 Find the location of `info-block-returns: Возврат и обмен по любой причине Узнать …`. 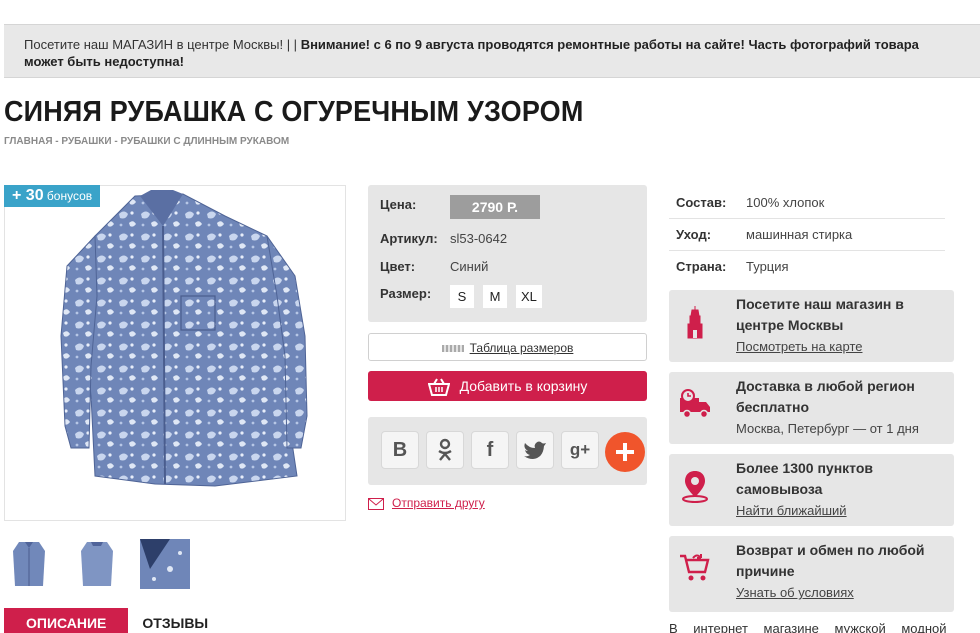

info-block-returns: Возврат и обмен по любой причине Узнать … is located at coordinates (811, 574).